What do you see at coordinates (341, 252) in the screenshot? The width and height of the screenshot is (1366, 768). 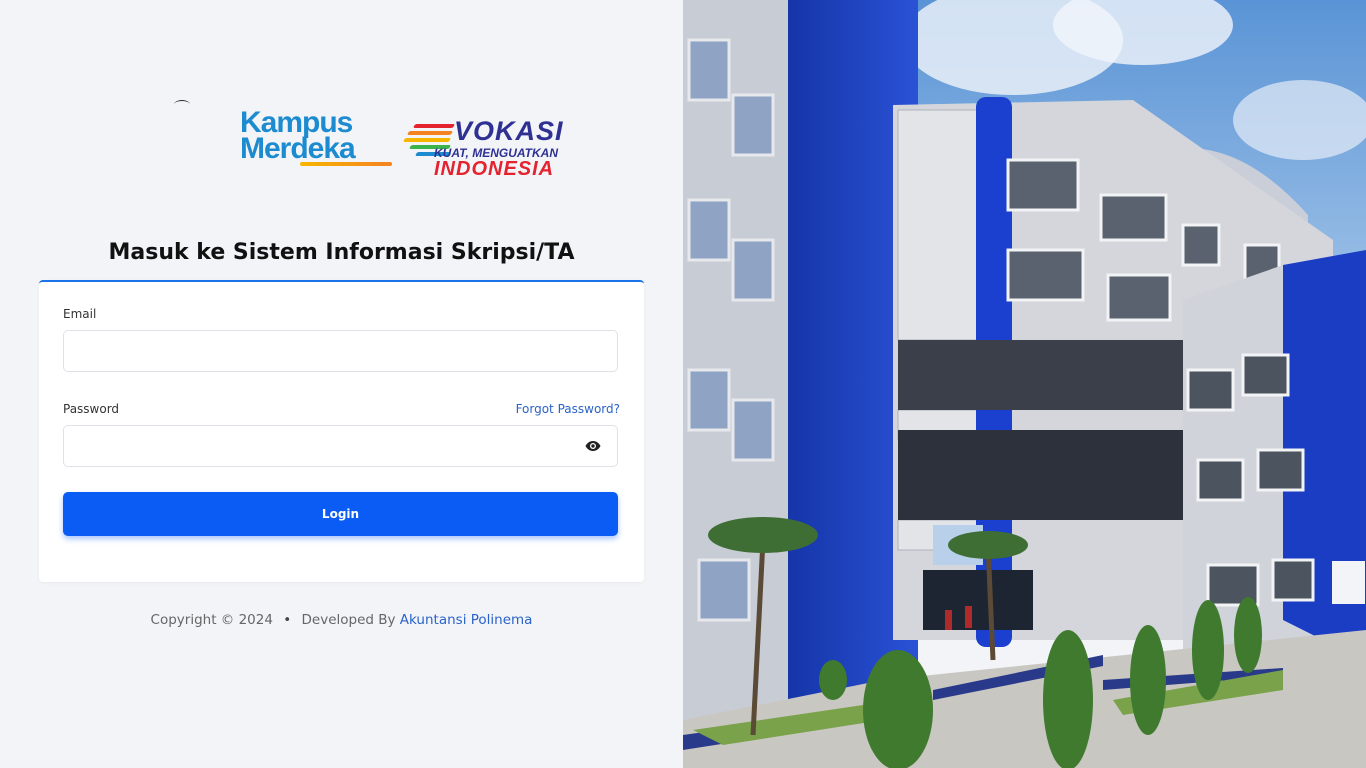 I see `page-title: Masuk ke Sistem Informasi Skripsi/TA` at bounding box center [341, 252].